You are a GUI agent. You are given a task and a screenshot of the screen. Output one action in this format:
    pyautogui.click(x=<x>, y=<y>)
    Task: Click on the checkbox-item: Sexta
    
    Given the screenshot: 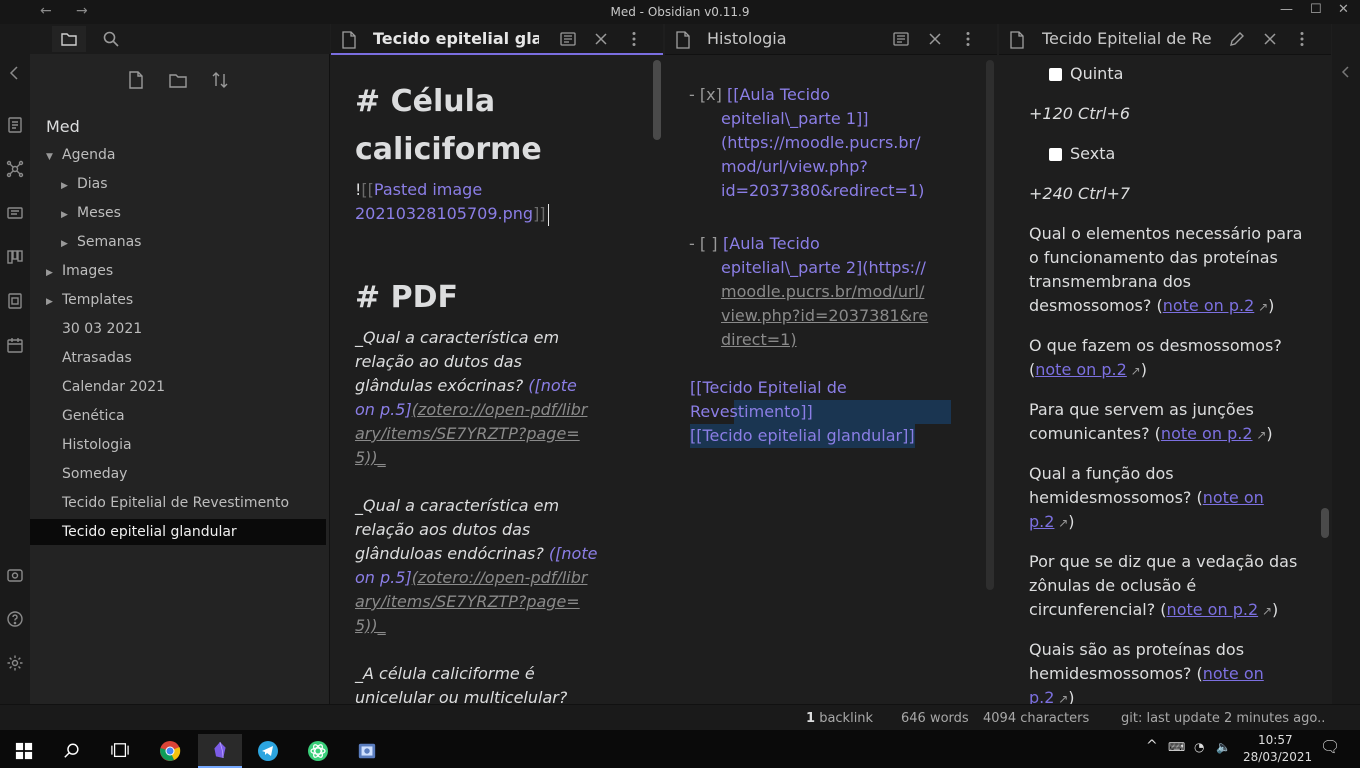 What is the action you would take?
    pyautogui.click(x=1082, y=154)
    